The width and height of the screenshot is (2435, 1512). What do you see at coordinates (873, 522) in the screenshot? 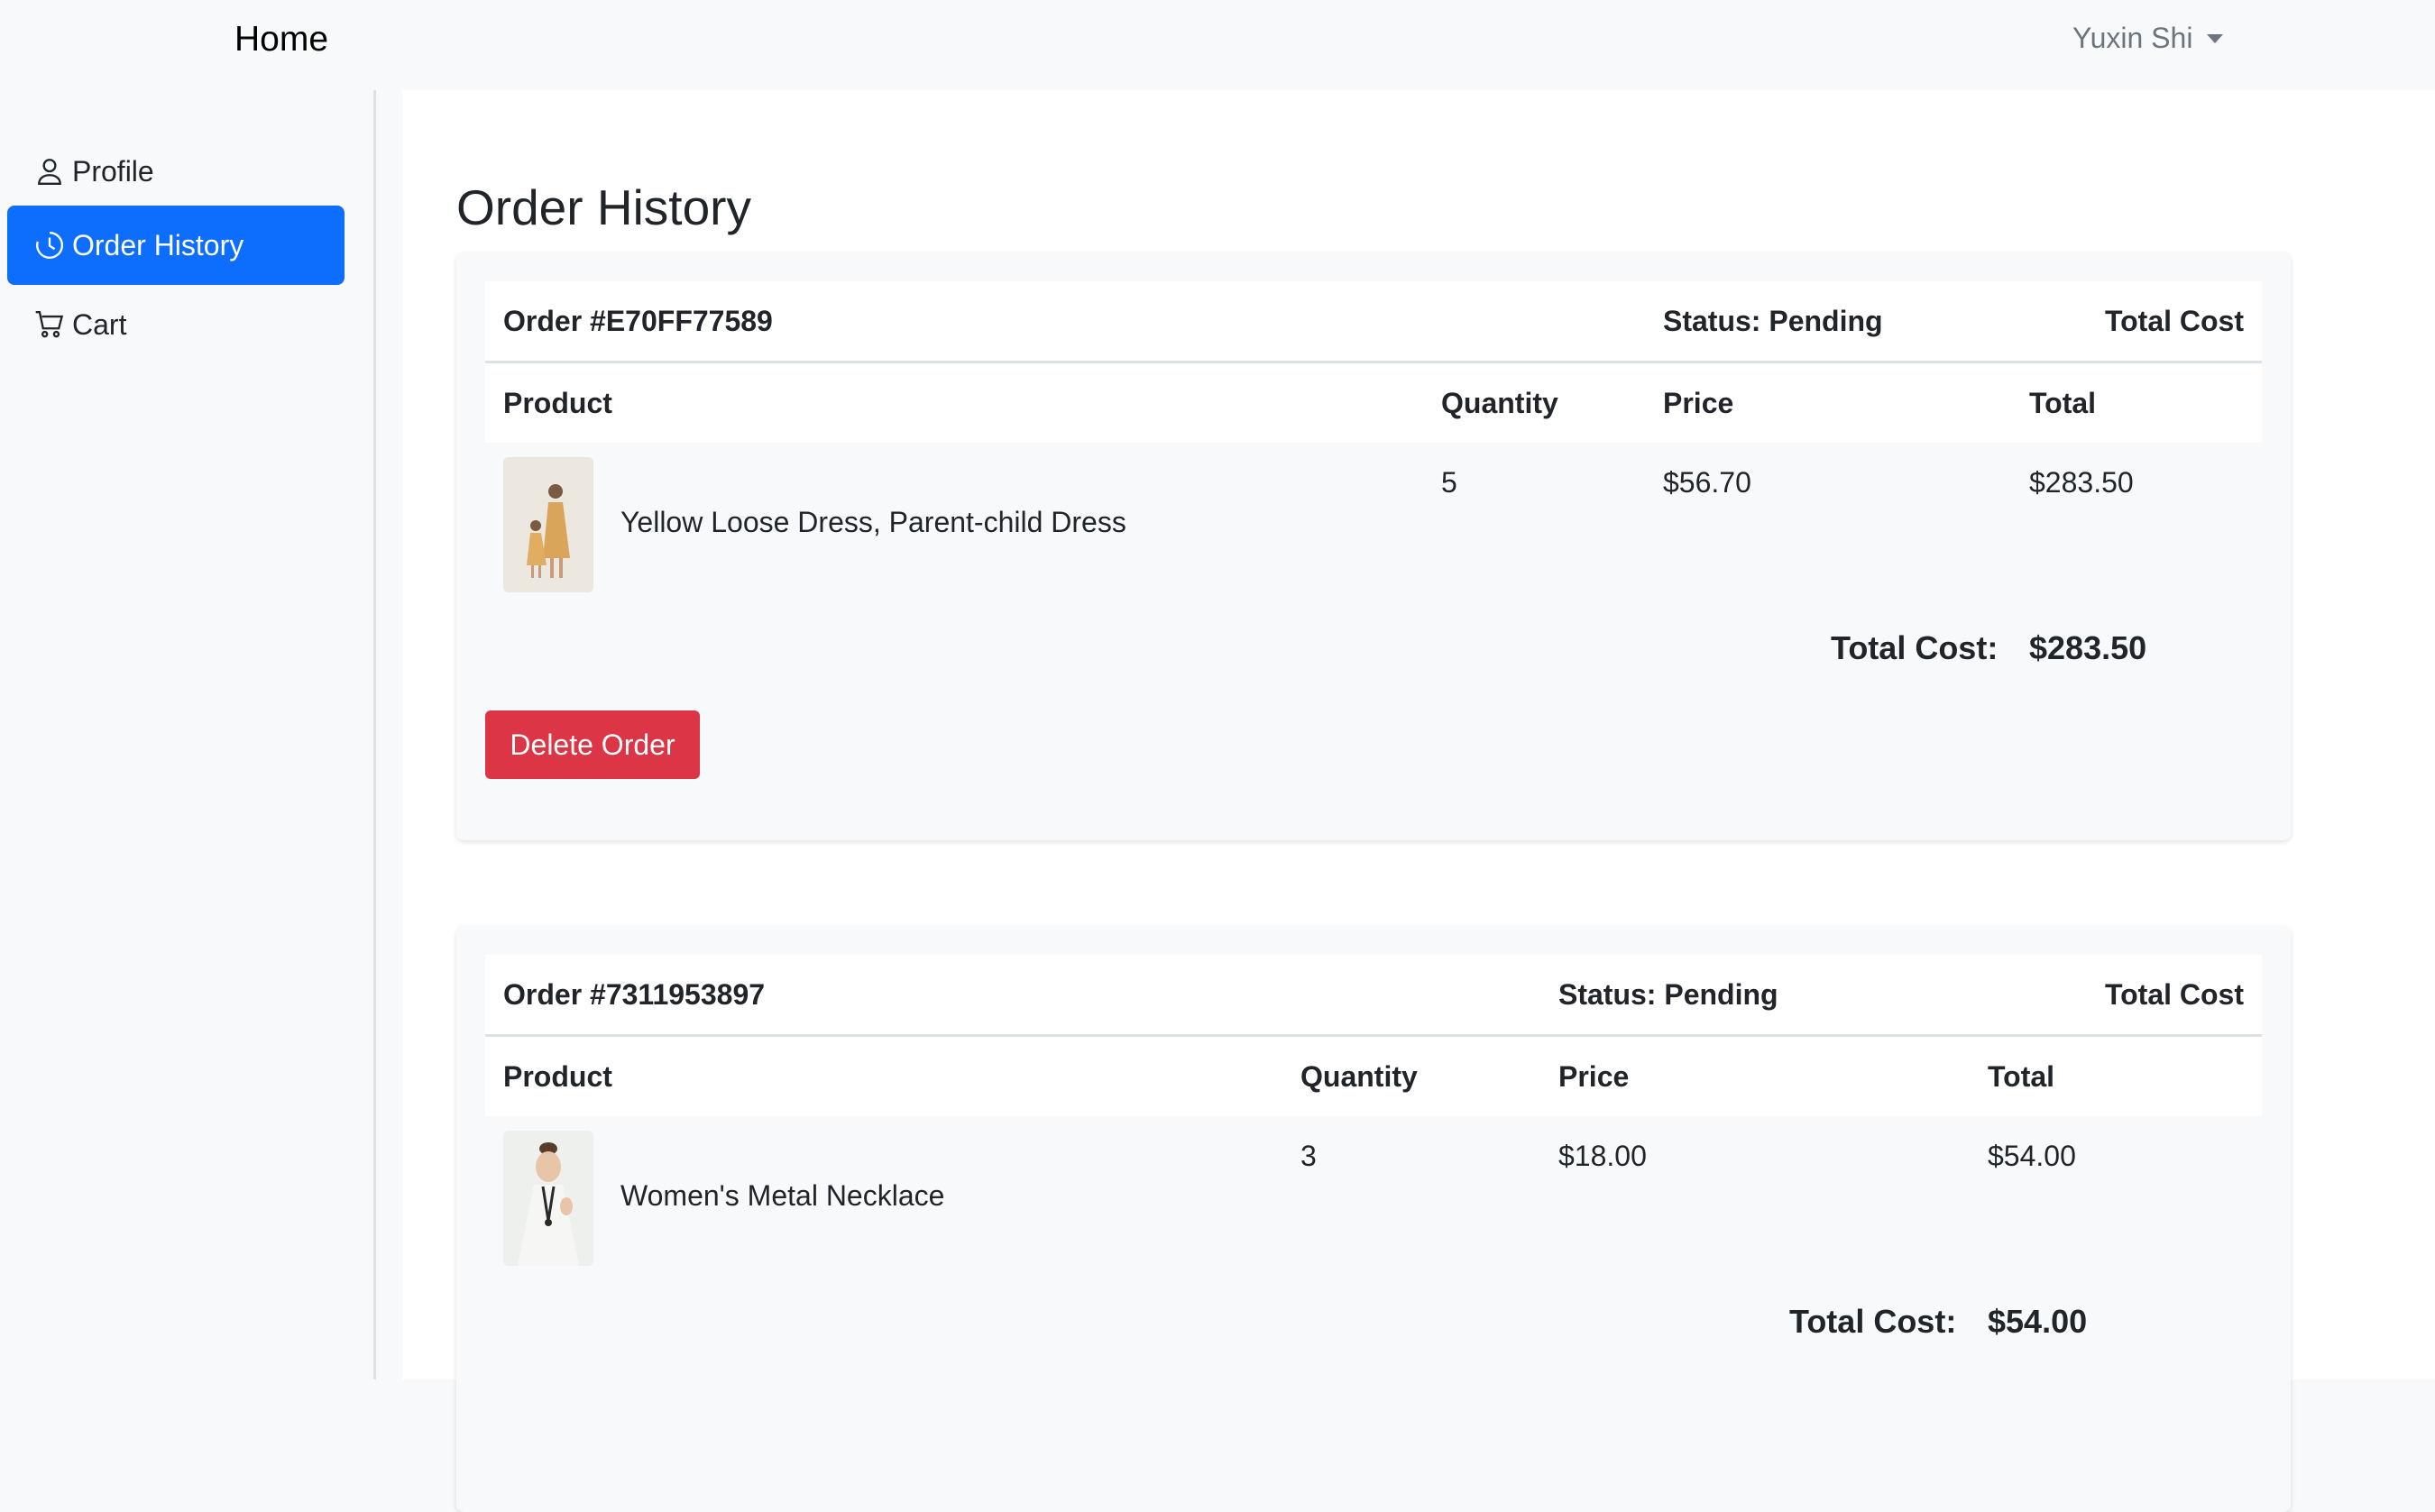
I see `product-name: Yellow Loose Dress, Parent-child Dress` at bounding box center [873, 522].